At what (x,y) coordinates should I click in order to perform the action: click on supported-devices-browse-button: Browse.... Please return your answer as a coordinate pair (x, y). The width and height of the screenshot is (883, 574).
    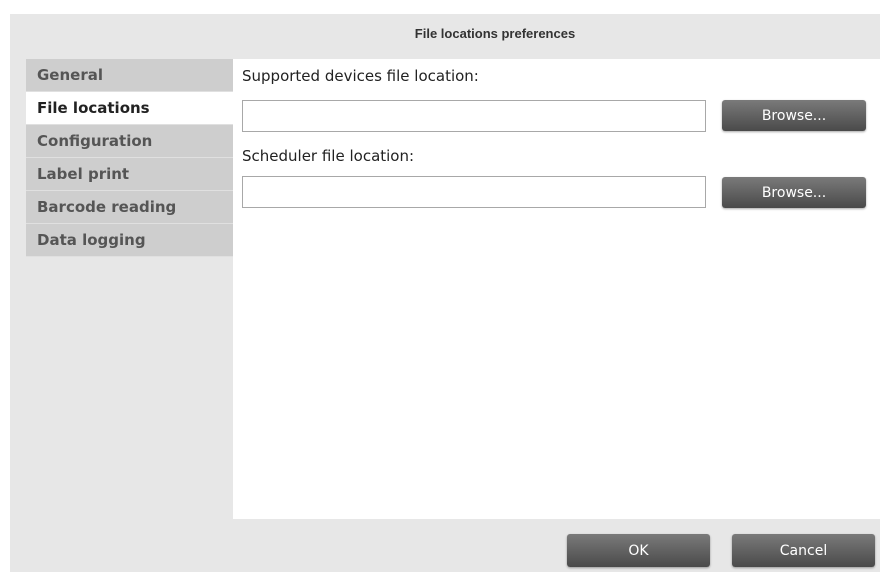
    Looking at the image, I should click on (794, 115).